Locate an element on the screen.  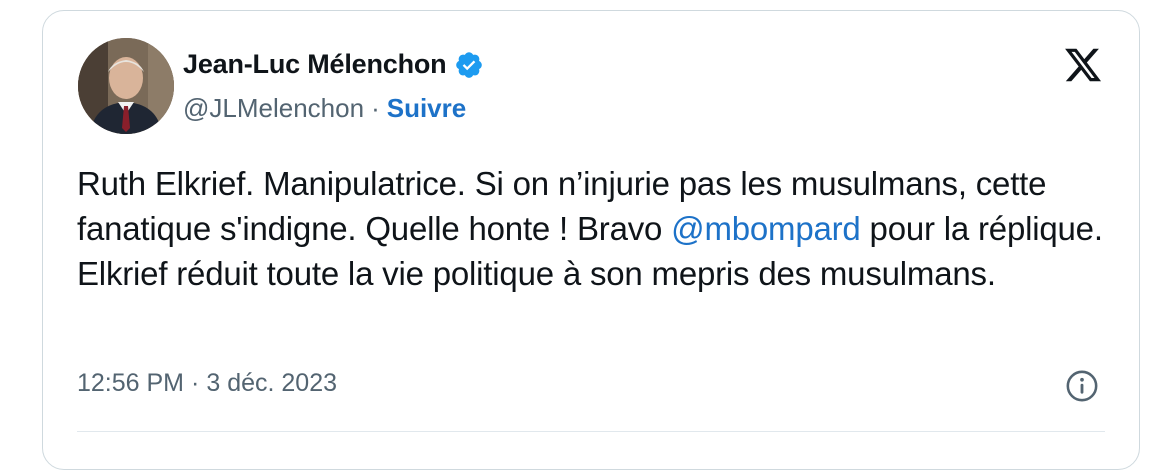
author-name-row: Jean-Luc Mélenchon is located at coordinates (333, 64).